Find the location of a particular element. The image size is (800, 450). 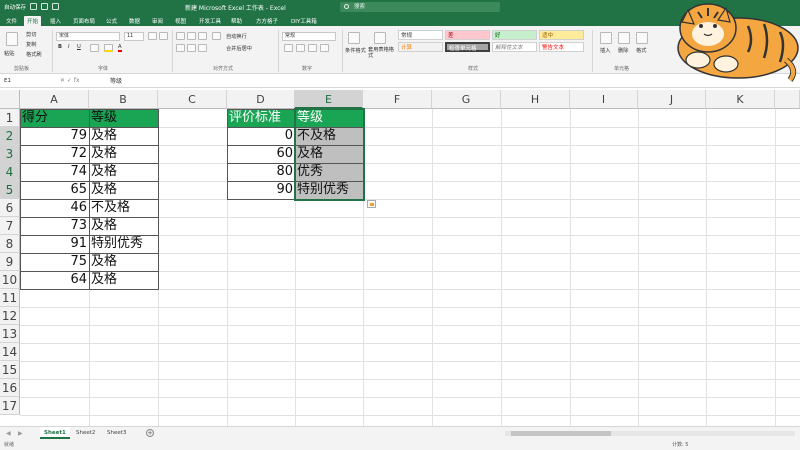

cell-d1: 评价标准 is located at coordinates (261, 118).